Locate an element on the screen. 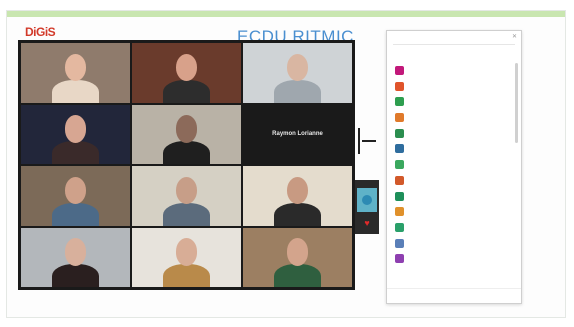 This screenshot has width=574, height=327. participant-name: Raymon Lorianne is located at coordinates (297, 134).